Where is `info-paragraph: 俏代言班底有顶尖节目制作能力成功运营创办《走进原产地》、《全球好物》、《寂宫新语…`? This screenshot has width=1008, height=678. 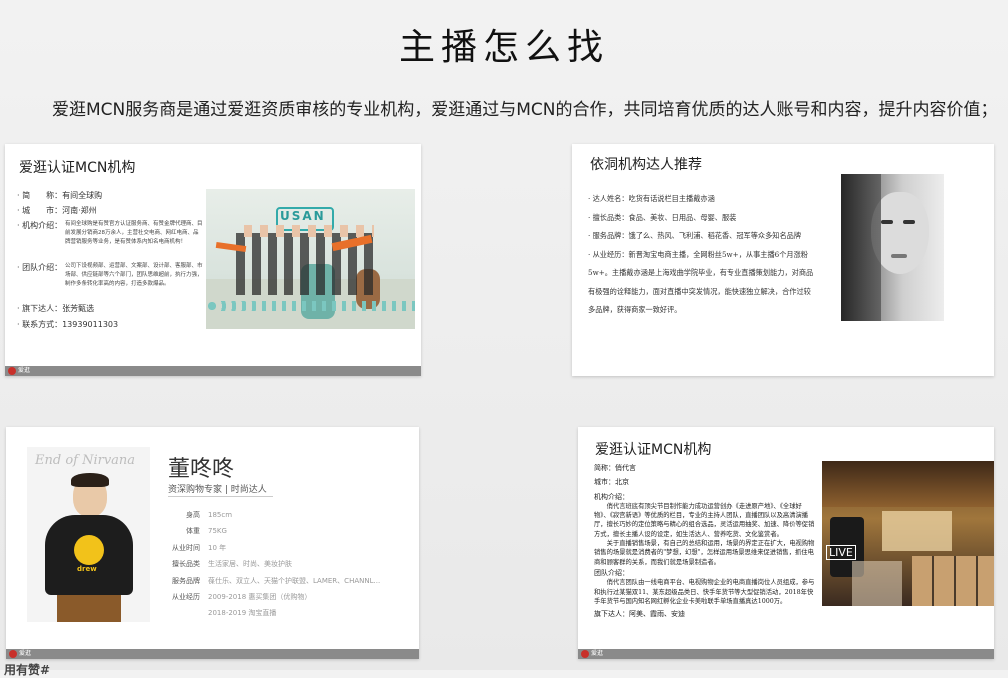 info-paragraph: 俏代言班底有顶尖节目制作能力成功运营创办《走进原产地》、《全球好物》、《寂宫新语… is located at coordinates (704, 520).